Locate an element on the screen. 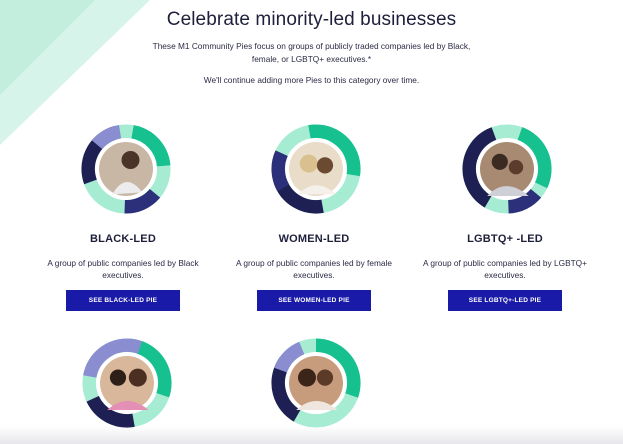 This screenshot has width=623, height=444. see-black-led-pie-button: SEE BLACK-LED PIE is located at coordinates (123, 300).